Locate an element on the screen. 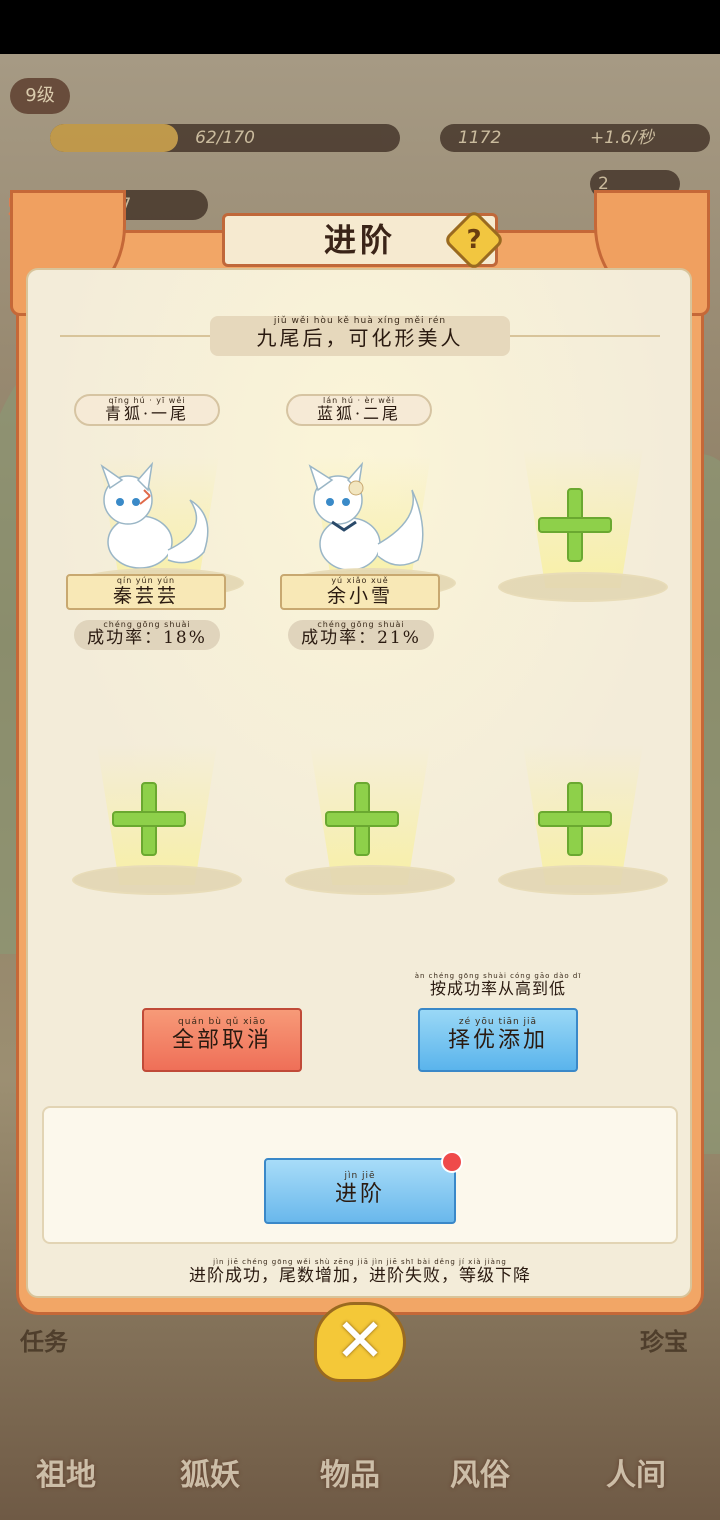 The image size is (720, 1520). nav-customs: 风俗 is located at coordinates (480, 1472).